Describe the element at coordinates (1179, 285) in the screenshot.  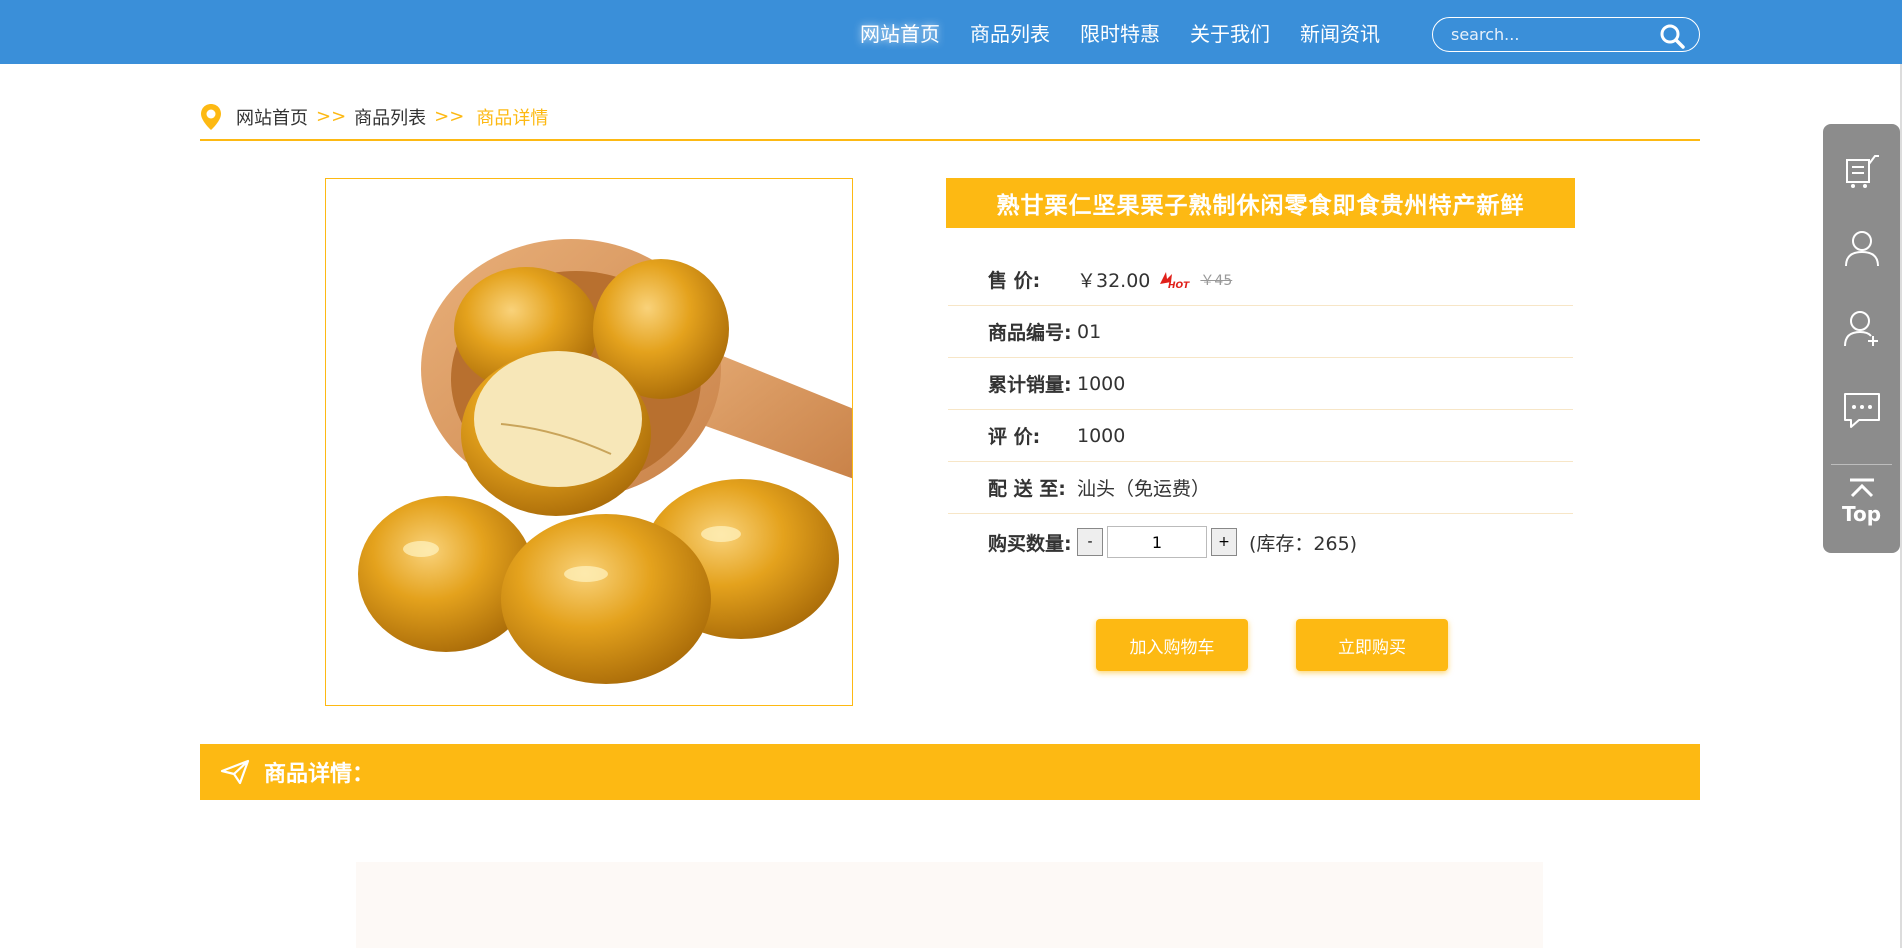
I see `svg-text: HOT` at that location.